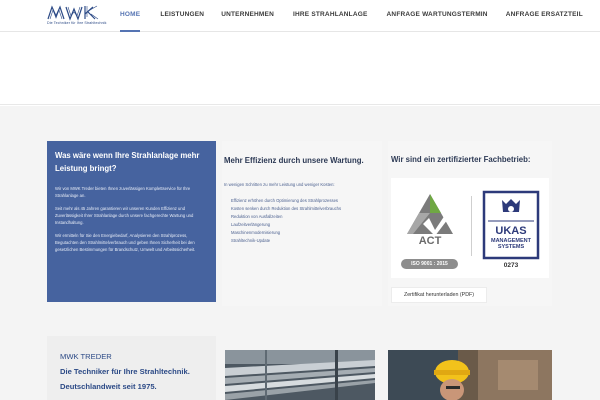 This screenshot has width=600, height=400. I want to click on download-certificate-button: Zertifikat herunterladen (PDF), so click(439, 295).